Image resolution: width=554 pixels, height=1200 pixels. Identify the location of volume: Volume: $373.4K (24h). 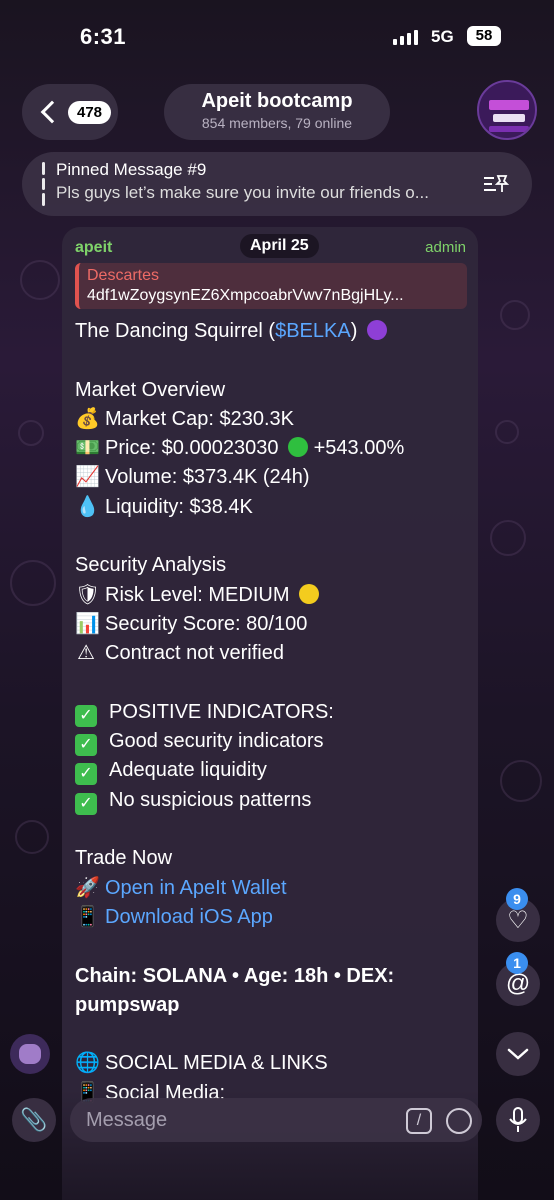
(207, 477).